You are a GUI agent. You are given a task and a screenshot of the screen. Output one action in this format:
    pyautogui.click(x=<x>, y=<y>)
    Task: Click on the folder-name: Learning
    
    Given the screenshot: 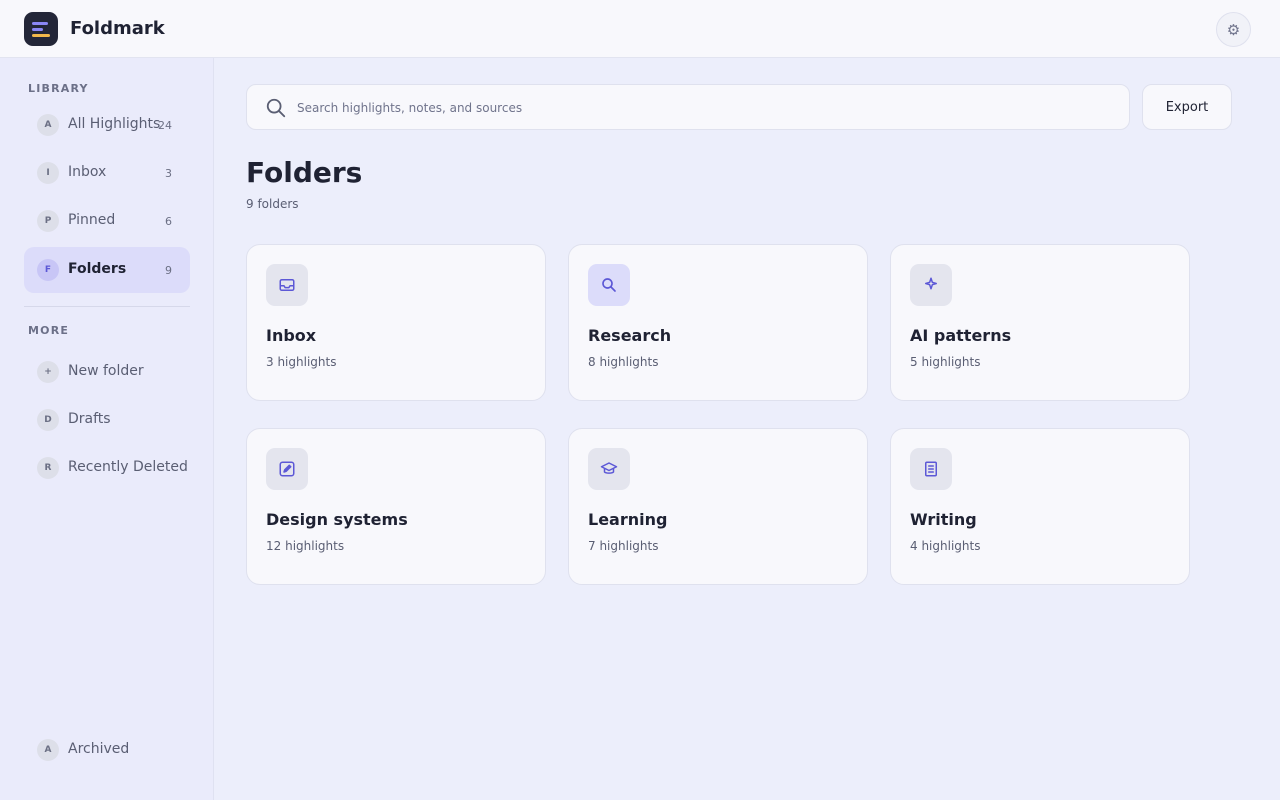 What is the action you would take?
    pyautogui.click(x=628, y=519)
    